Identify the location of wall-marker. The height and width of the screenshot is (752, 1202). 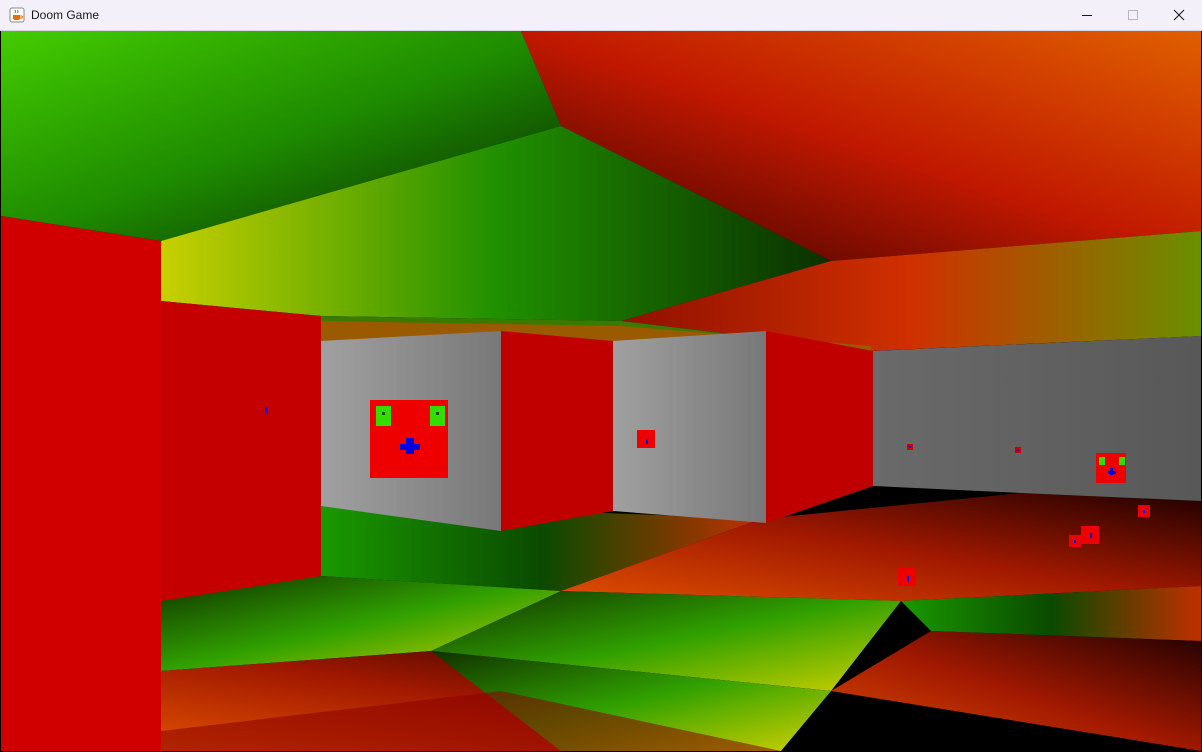
(266, 410).